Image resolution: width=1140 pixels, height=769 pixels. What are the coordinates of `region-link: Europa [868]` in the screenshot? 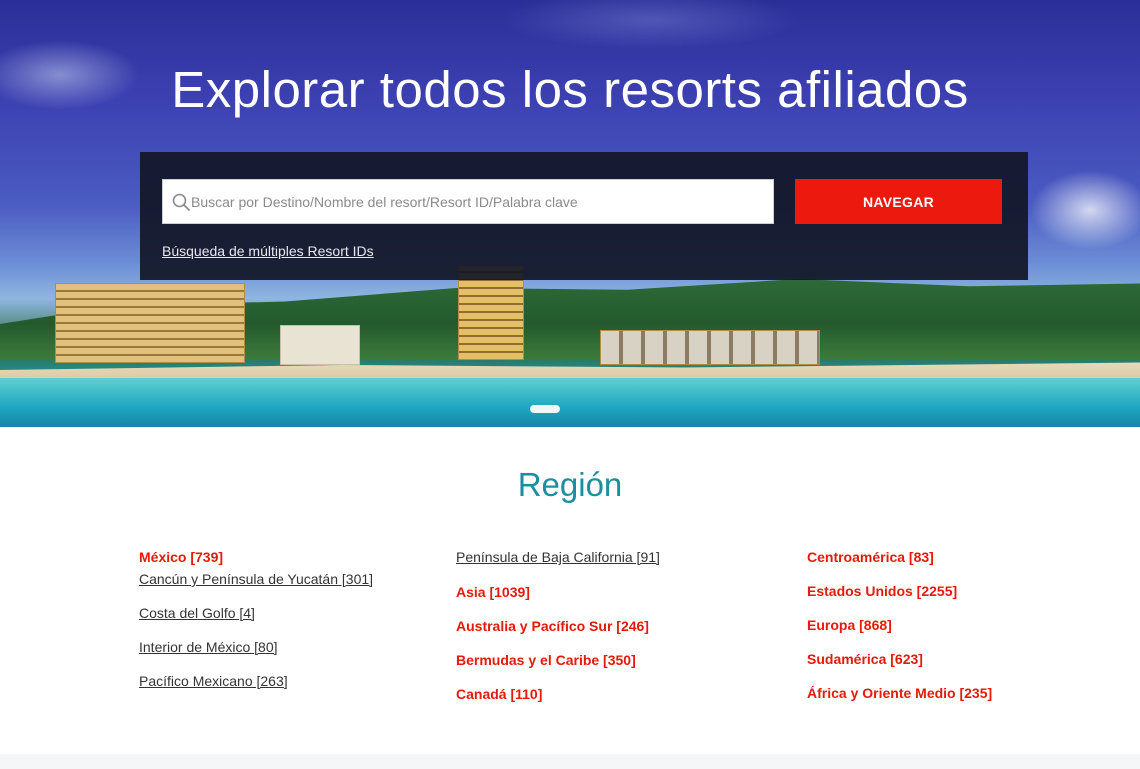 It's located at (849, 625).